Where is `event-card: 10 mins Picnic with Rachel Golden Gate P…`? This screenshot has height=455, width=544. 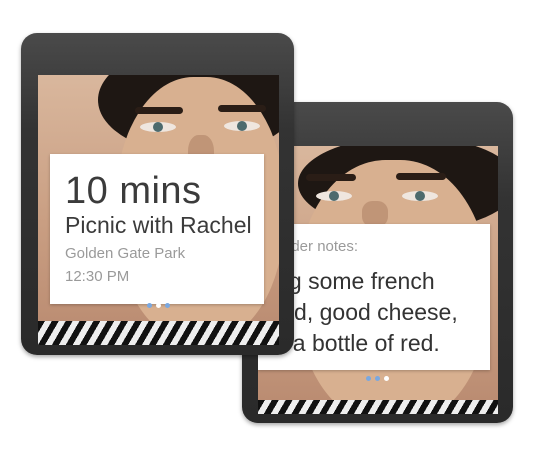 event-card: 10 mins Picnic with Rachel Golden Gate P… is located at coordinates (157, 229).